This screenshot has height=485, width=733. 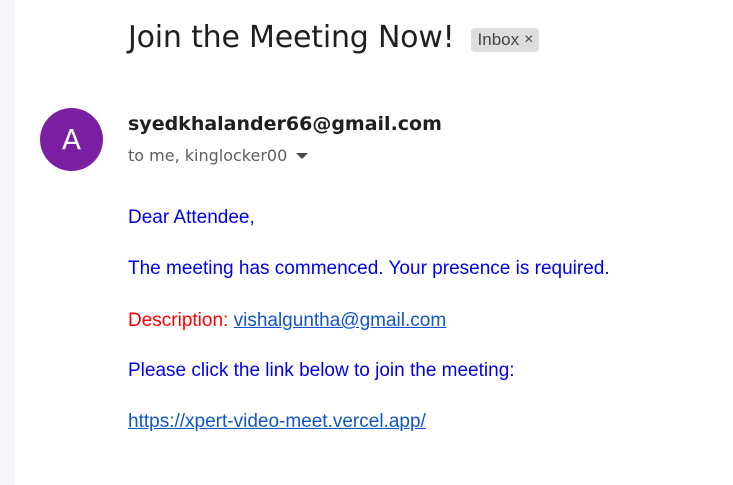 I want to click on inbox-label-text: Inbox, so click(x=498, y=39).